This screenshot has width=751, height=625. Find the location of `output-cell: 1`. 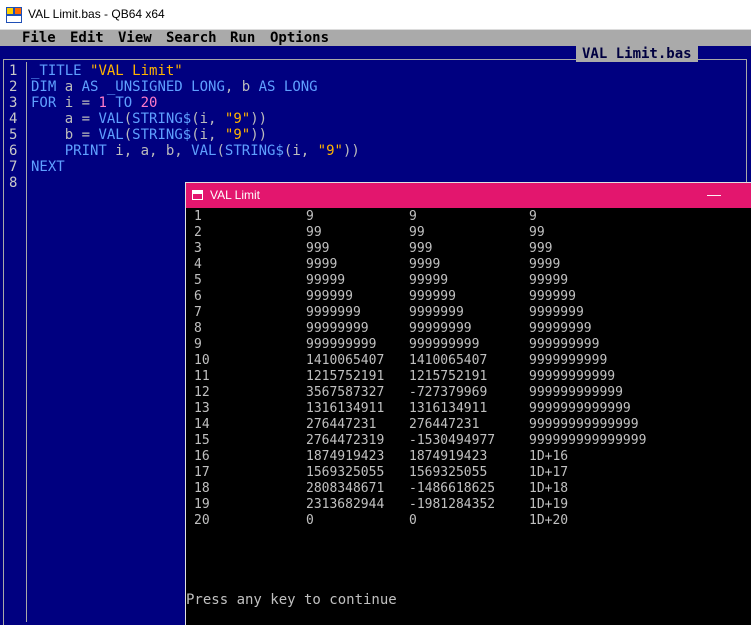

output-cell: 1 is located at coordinates (198, 216).